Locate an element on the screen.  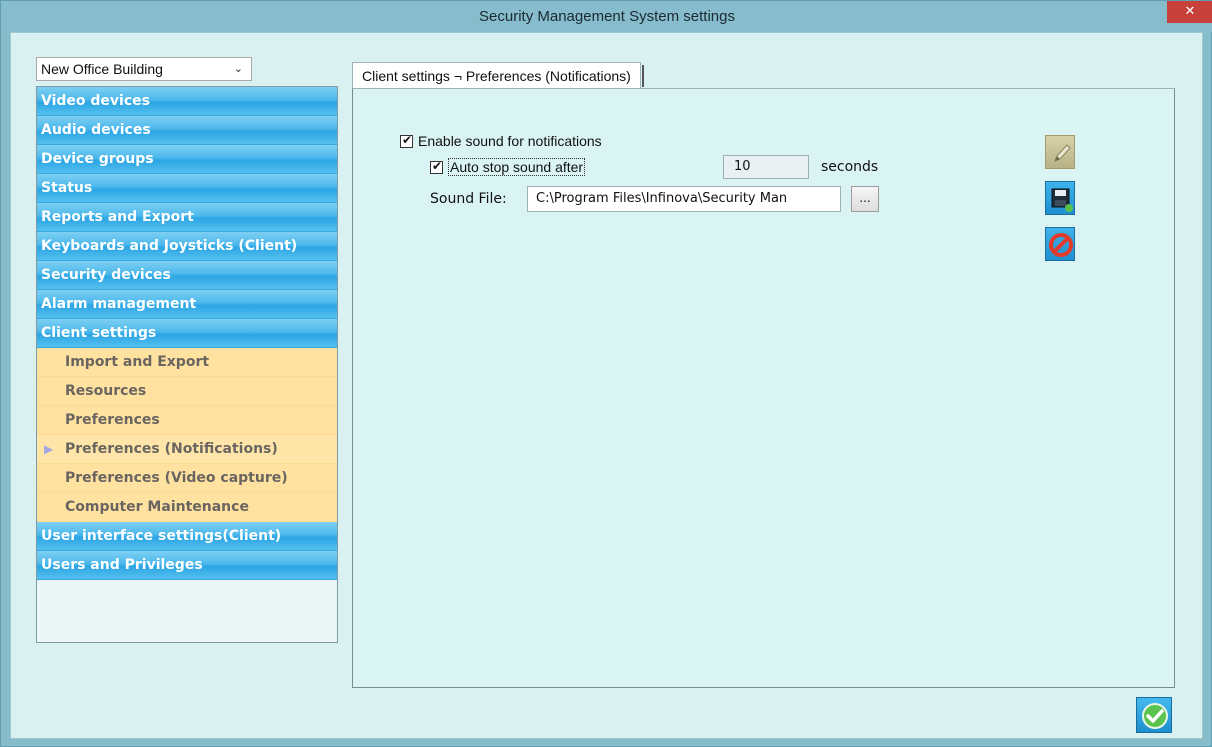
nav-item-alarm-management: Alarm management is located at coordinates (187, 304).